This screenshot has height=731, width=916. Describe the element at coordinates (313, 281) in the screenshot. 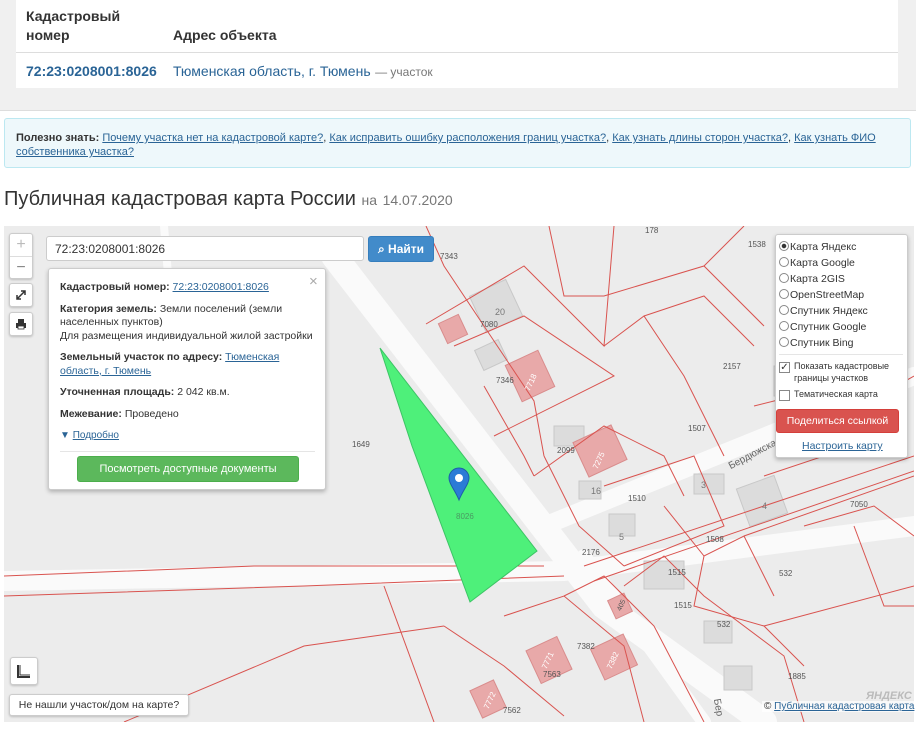

I see `close-icon: ×` at that location.